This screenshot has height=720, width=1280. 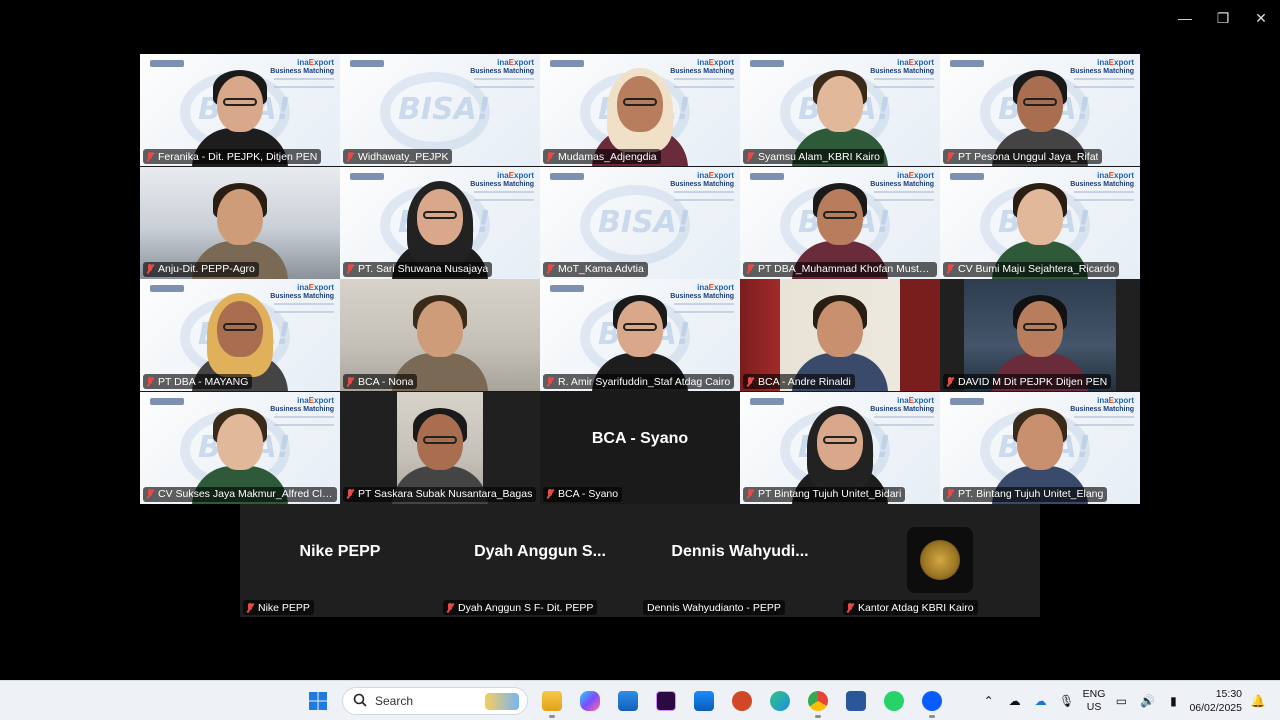 What do you see at coordinates (819, 156) in the screenshot?
I see `participant-name: Syamsu Alam_KBRI Kairo` at bounding box center [819, 156].